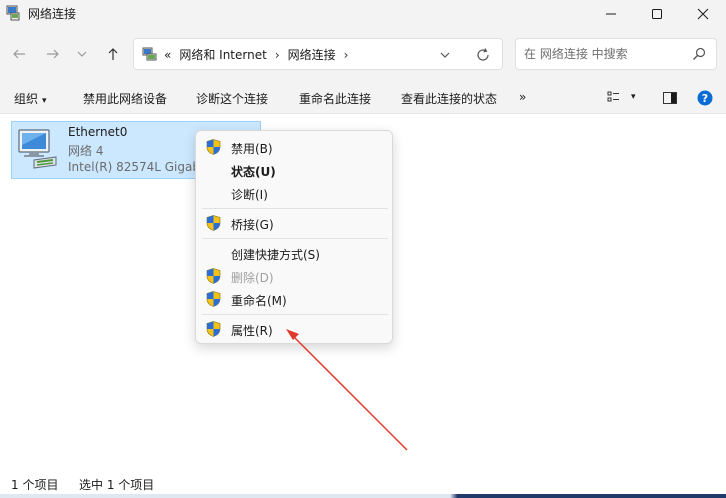 This screenshot has width=726, height=498. I want to click on maximize-button, so click(657, 13).